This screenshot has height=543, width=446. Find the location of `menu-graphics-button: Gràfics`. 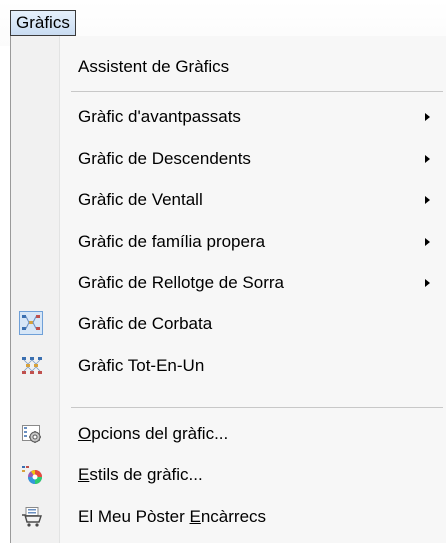

menu-graphics-button: Gràfics is located at coordinates (43, 23).